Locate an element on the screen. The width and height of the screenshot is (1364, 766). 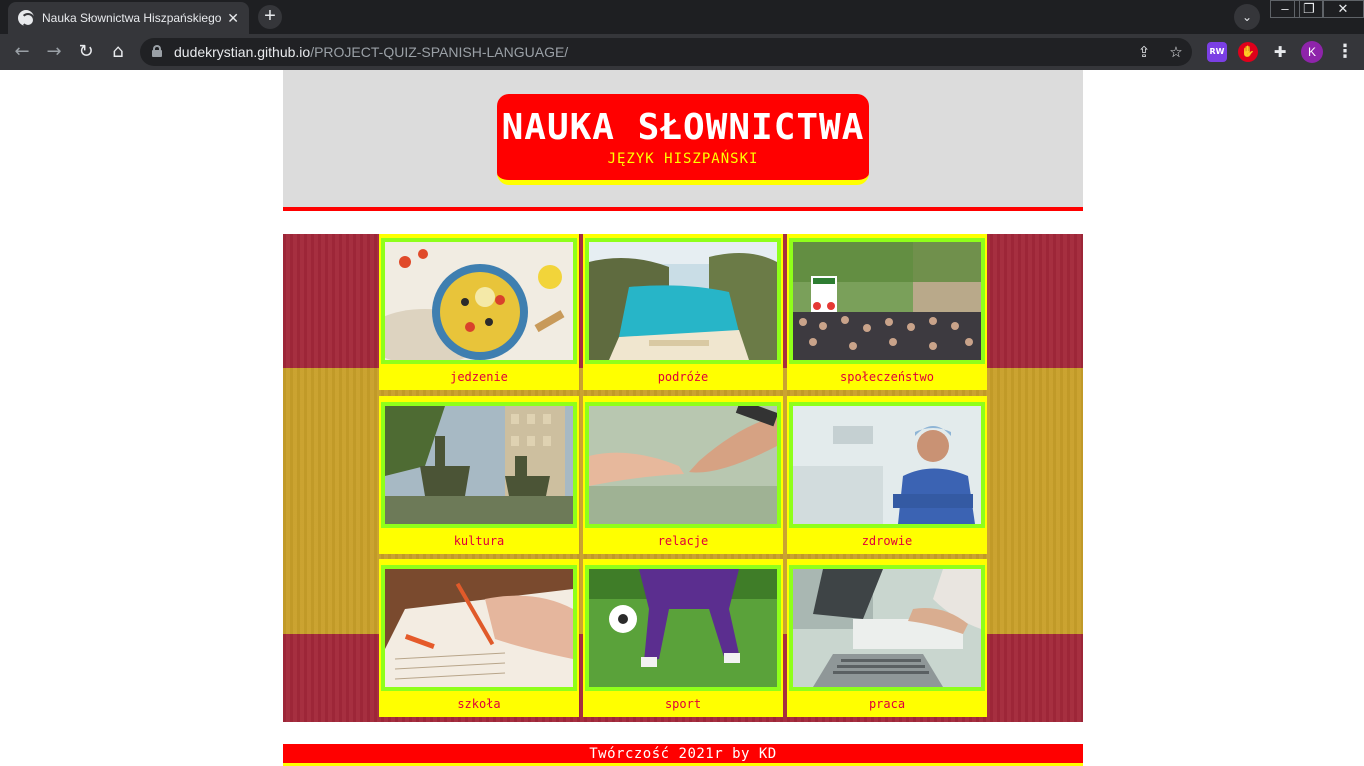
extensions-puzzle-icon: ✚ is located at coordinates (1280, 52).